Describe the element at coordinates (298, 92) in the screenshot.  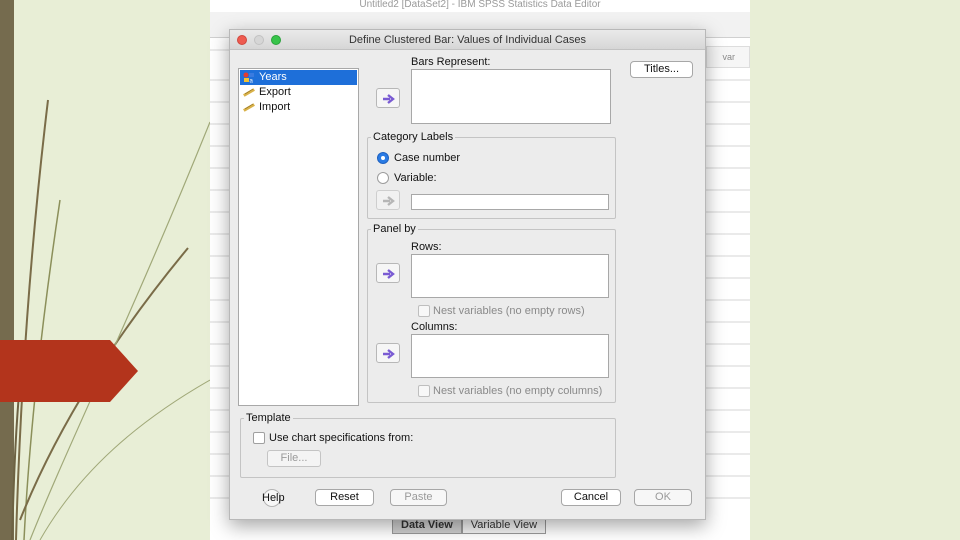
I see `variable-item-export: Export` at that location.